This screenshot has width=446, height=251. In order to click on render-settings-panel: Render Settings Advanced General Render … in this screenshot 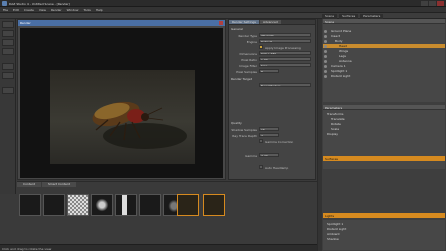, I will do `click(272, 99)`.